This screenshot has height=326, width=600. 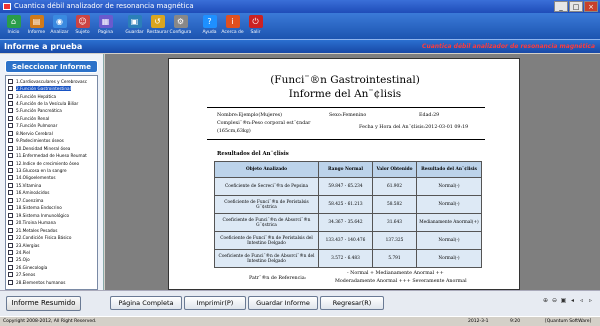 What do you see at coordinates (43, 148) in the screenshot?
I see `report-list-item-label: 10.Densidad Mineral ósea` at bounding box center [43, 148].